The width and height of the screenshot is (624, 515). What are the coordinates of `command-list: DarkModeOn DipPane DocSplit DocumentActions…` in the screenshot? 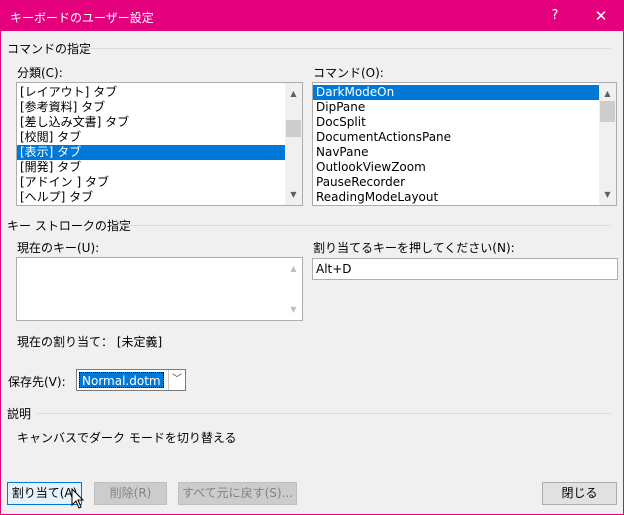 It's located at (456, 145).